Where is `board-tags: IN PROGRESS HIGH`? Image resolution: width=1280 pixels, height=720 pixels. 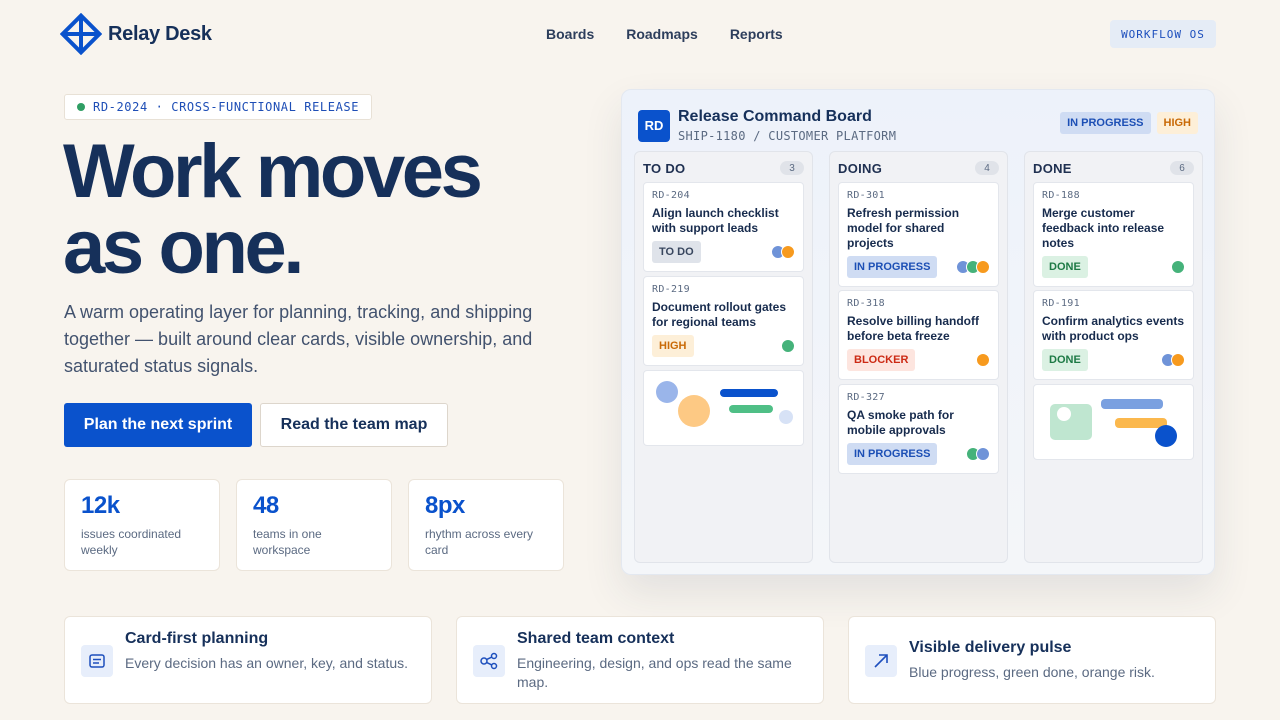 board-tags: IN PROGRESS HIGH is located at coordinates (1129, 123).